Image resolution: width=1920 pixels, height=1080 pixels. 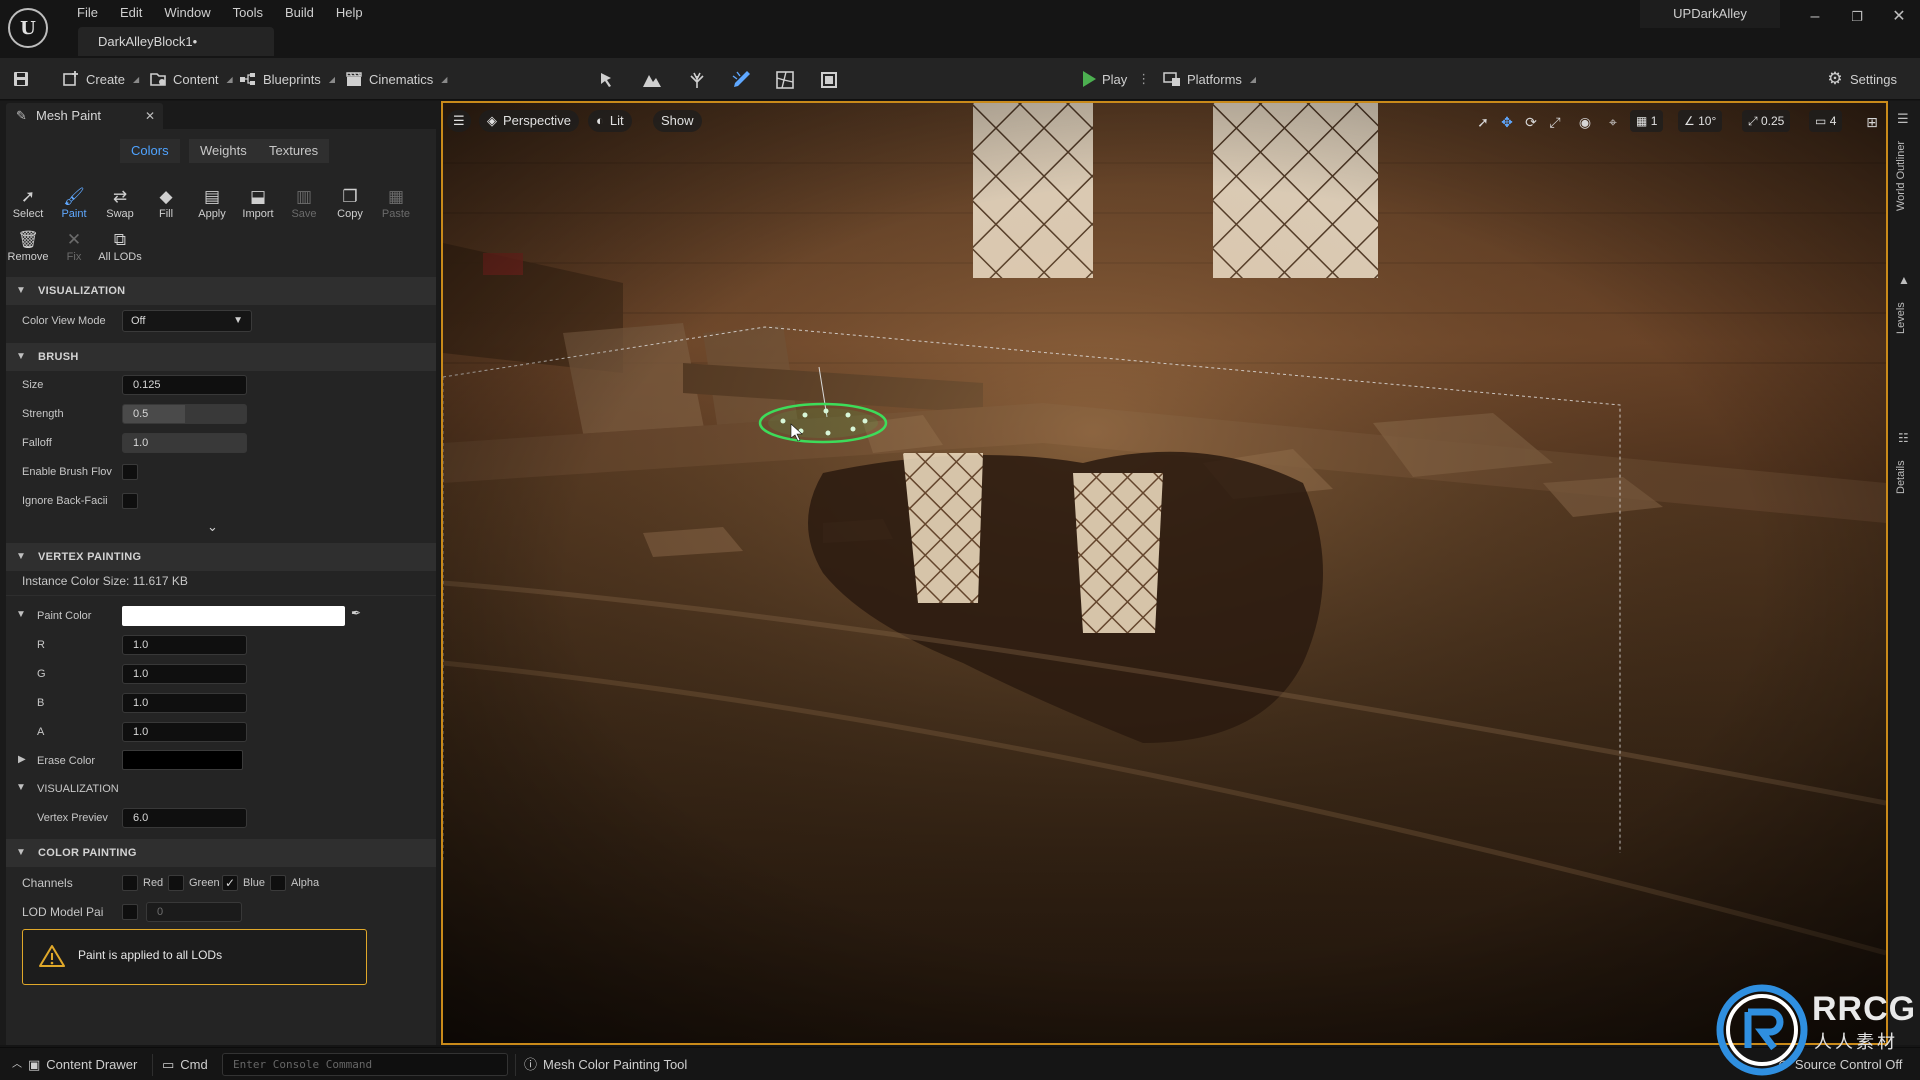 What do you see at coordinates (1700, 121) in the screenshot?
I see `rotation-snap-button: ∠ 10°` at bounding box center [1700, 121].